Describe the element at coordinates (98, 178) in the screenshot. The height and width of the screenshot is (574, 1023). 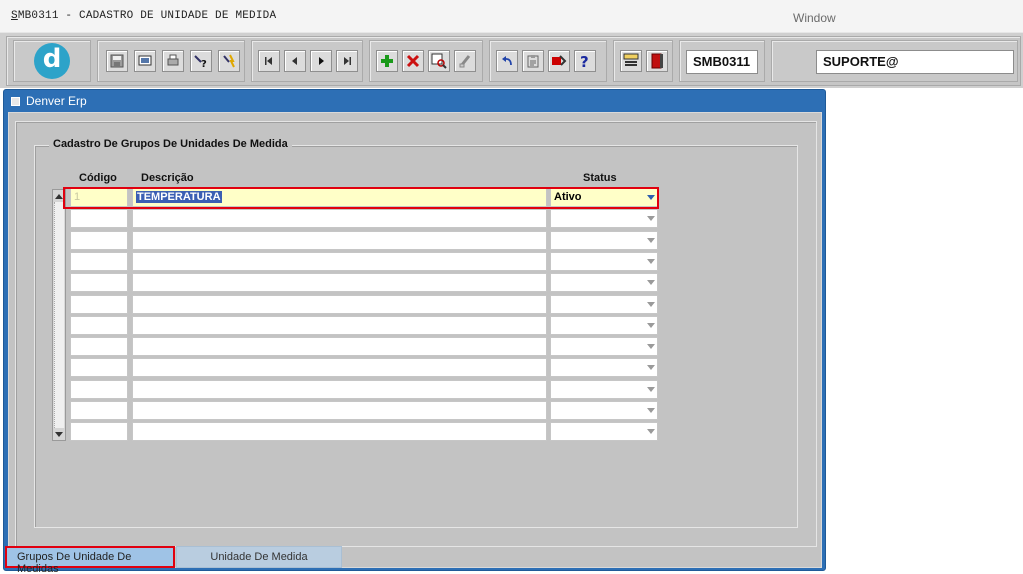
I see `column-header-code: Código` at that location.